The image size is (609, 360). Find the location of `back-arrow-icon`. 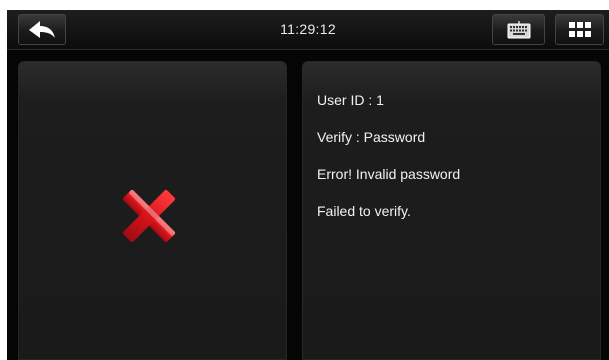

back-arrow-icon is located at coordinates (42, 29).